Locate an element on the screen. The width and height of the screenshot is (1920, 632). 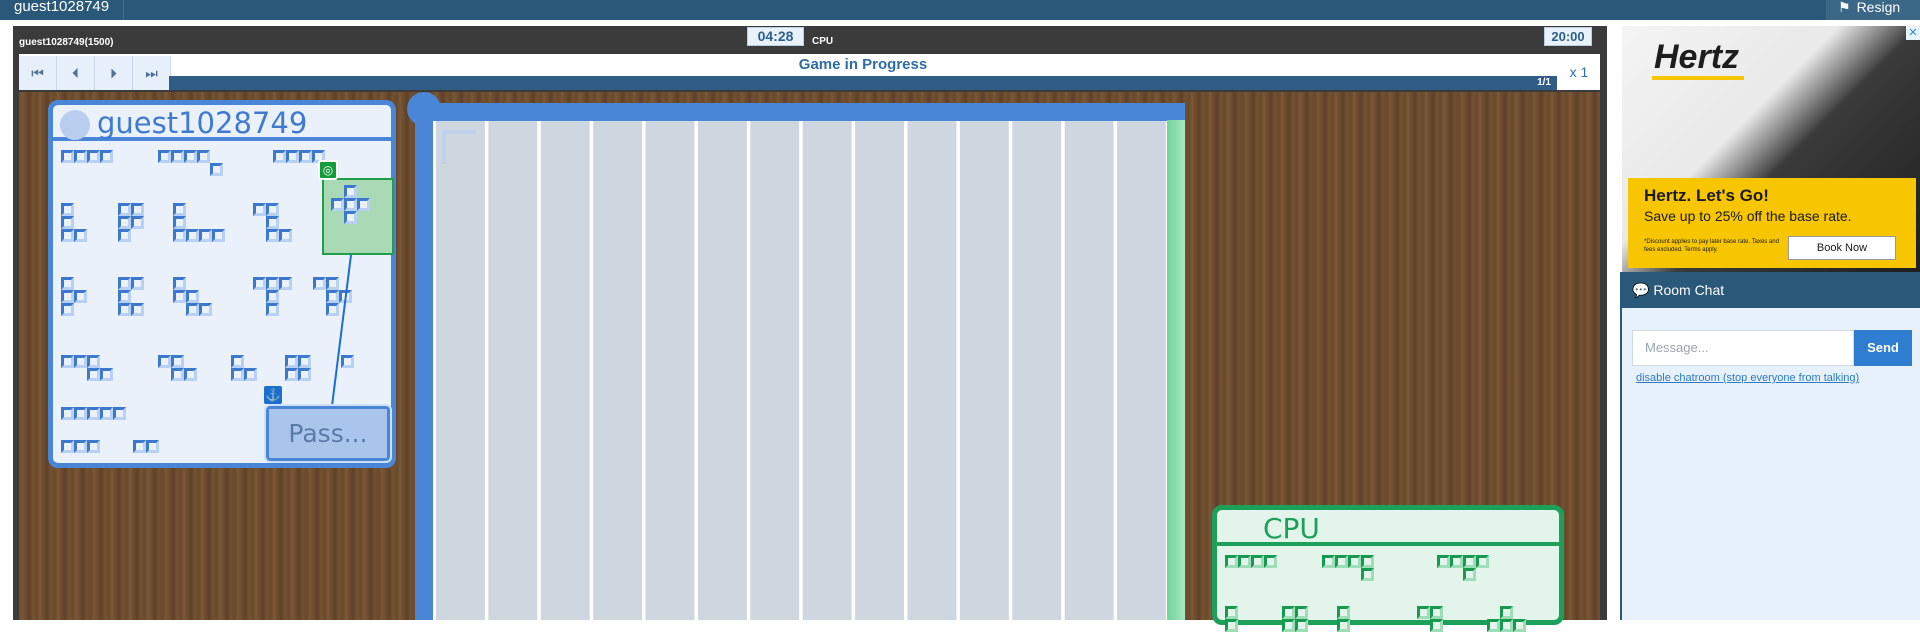
chat-header: 💬 Room Chat is located at coordinates (1771, 290).